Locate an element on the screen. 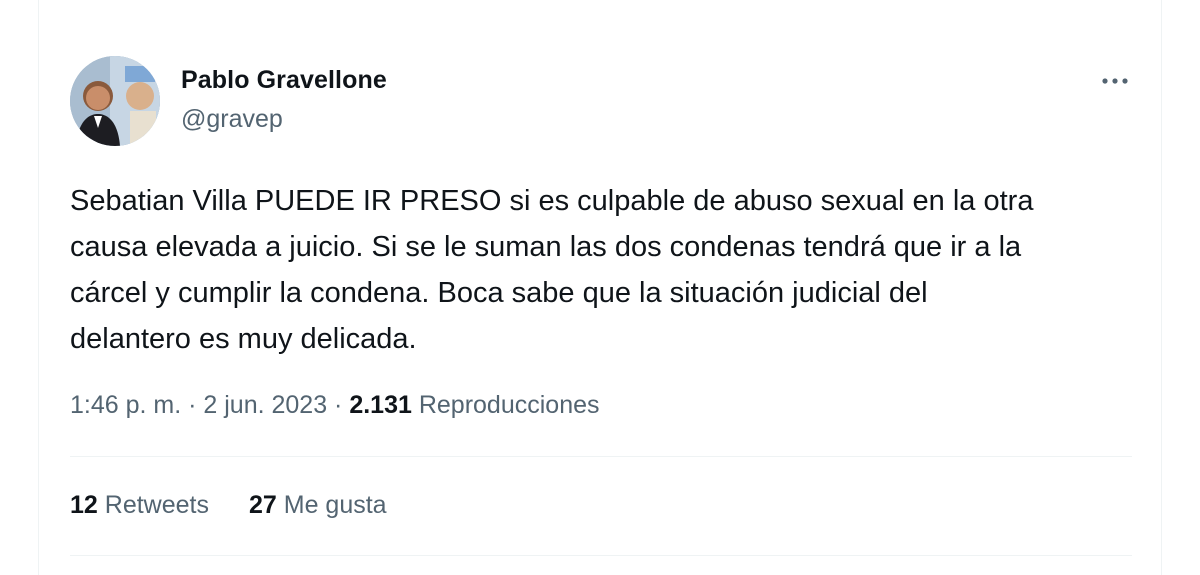  avatar is located at coordinates (115, 101).